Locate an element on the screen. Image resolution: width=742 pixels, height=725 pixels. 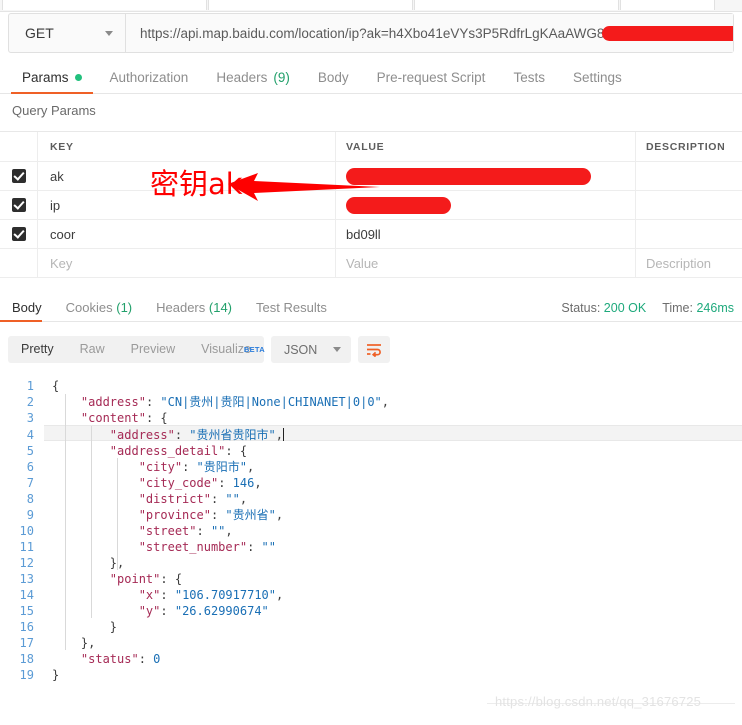
code-line: 1{ is located at coordinates (371, 386).